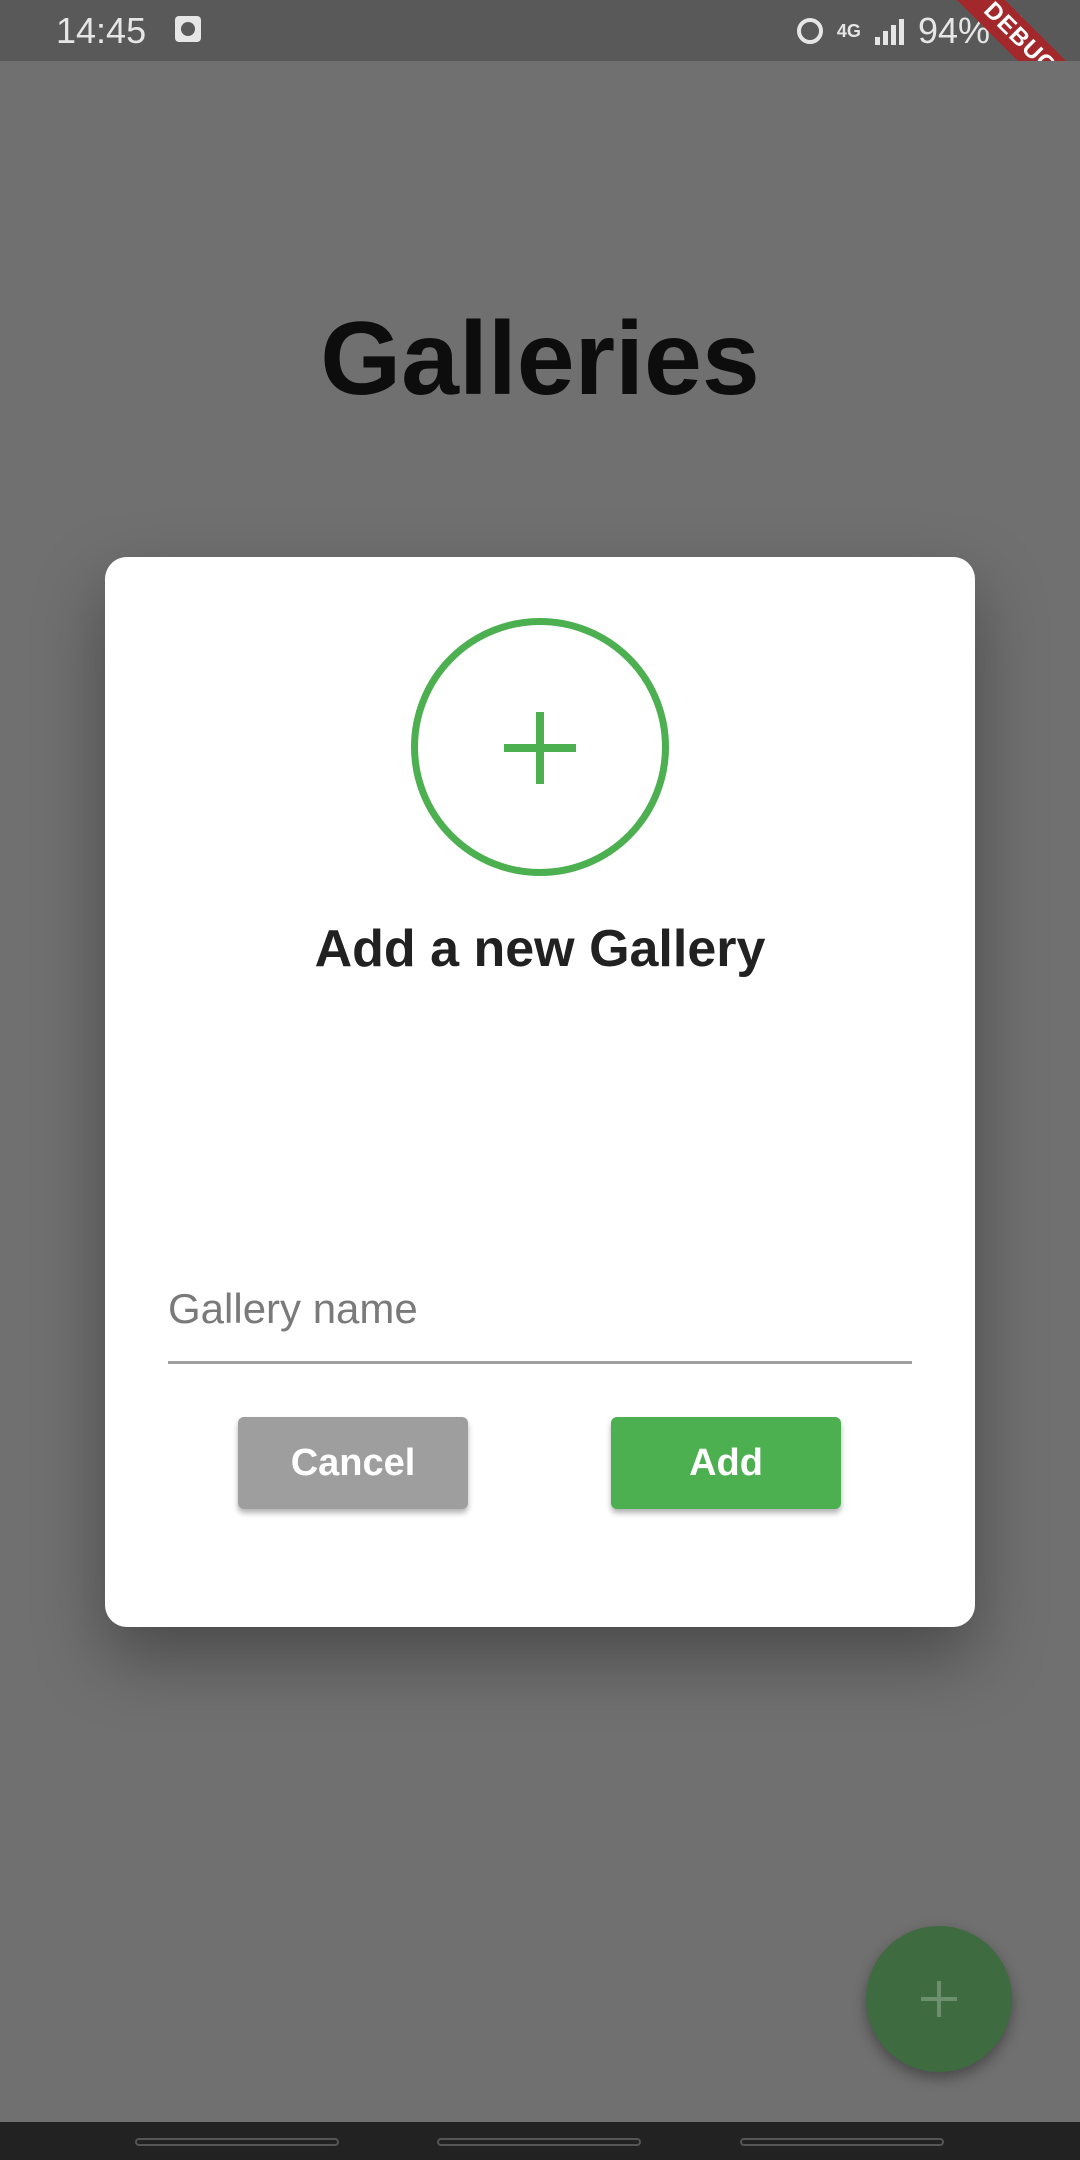  Describe the element at coordinates (848, 31) in the screenshot. I see `network-type: 4G` at that location.